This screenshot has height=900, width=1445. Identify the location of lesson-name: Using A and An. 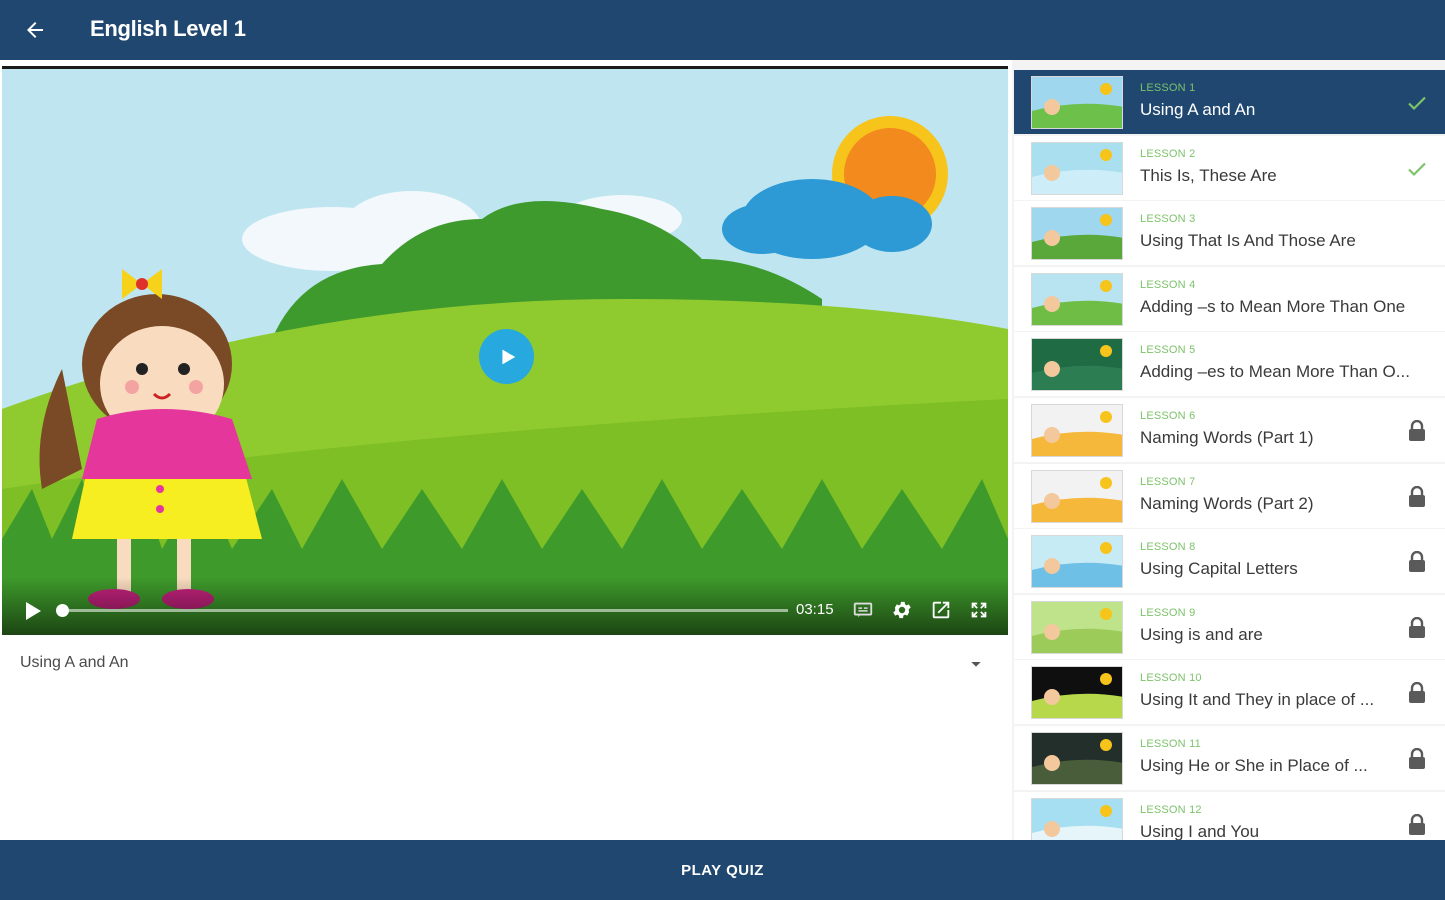
(1198, 109).